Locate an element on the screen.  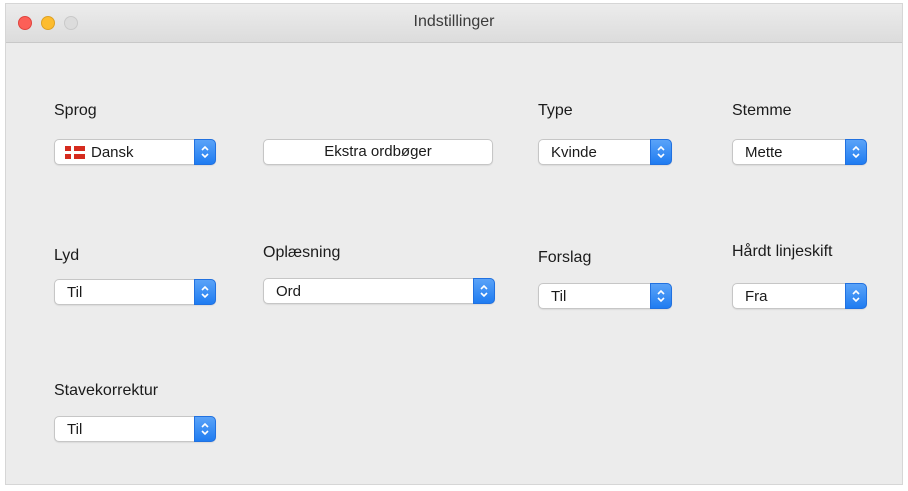
stemme-value: Mette is located at coordinates (764, 152).